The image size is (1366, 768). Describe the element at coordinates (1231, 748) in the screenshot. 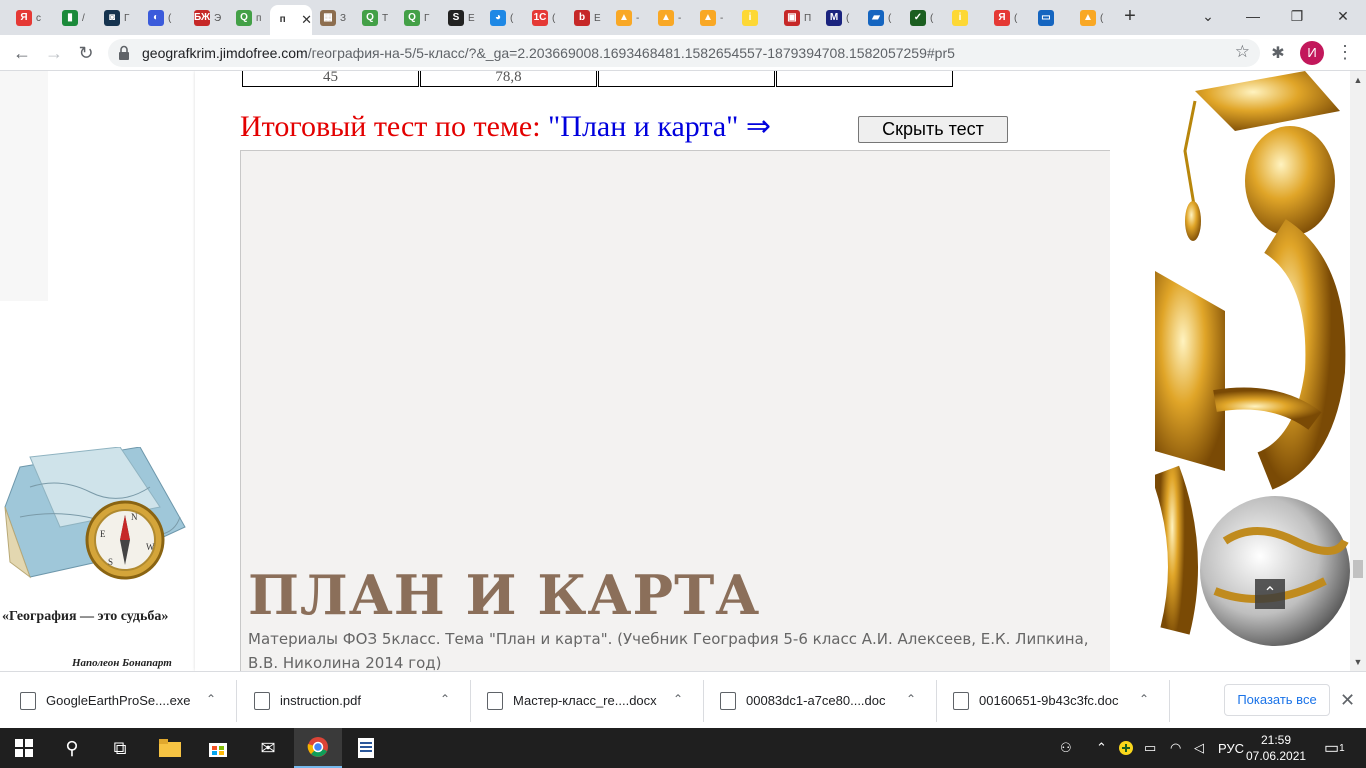

I see `language-indicator: РУС` at that location.